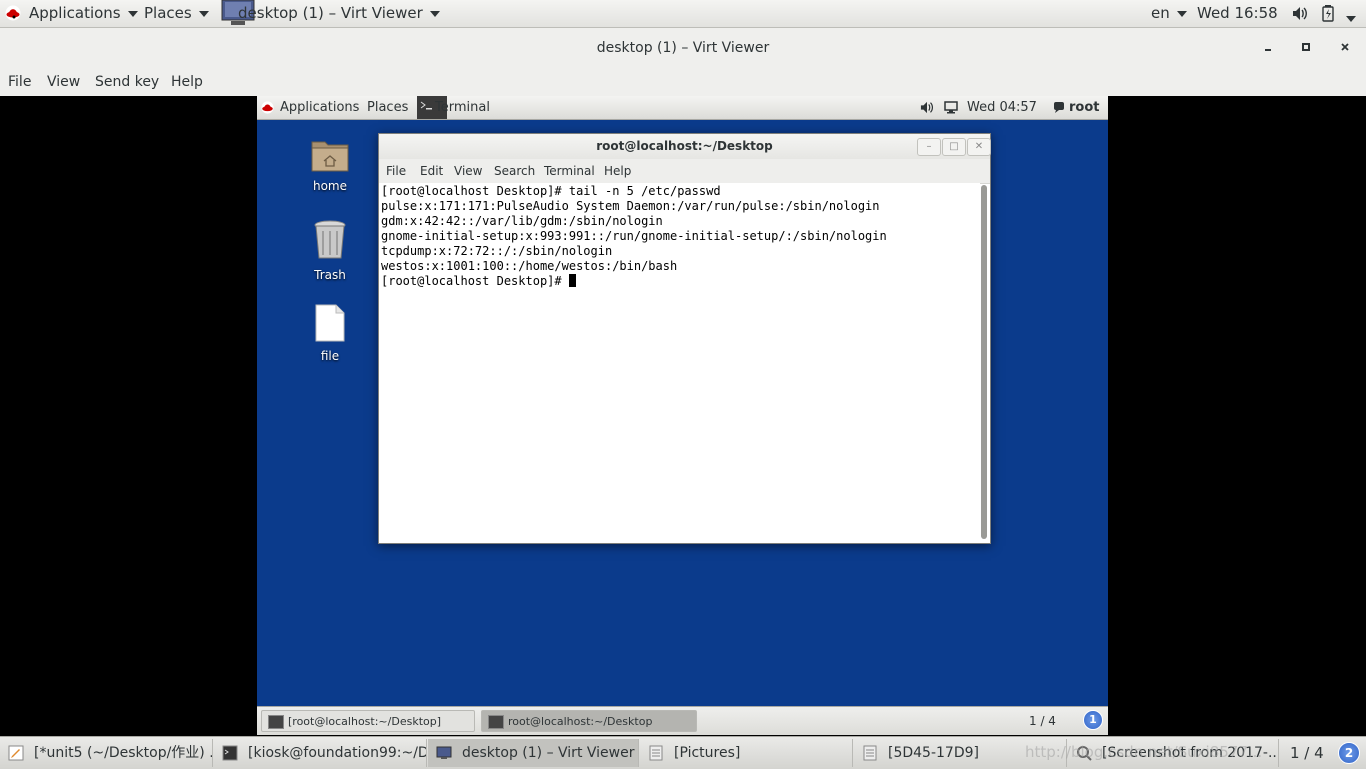 The image size is (1366, 769). I want to click on viewer-title: desktop (1) – Virt Viewer, so click(683, 48).